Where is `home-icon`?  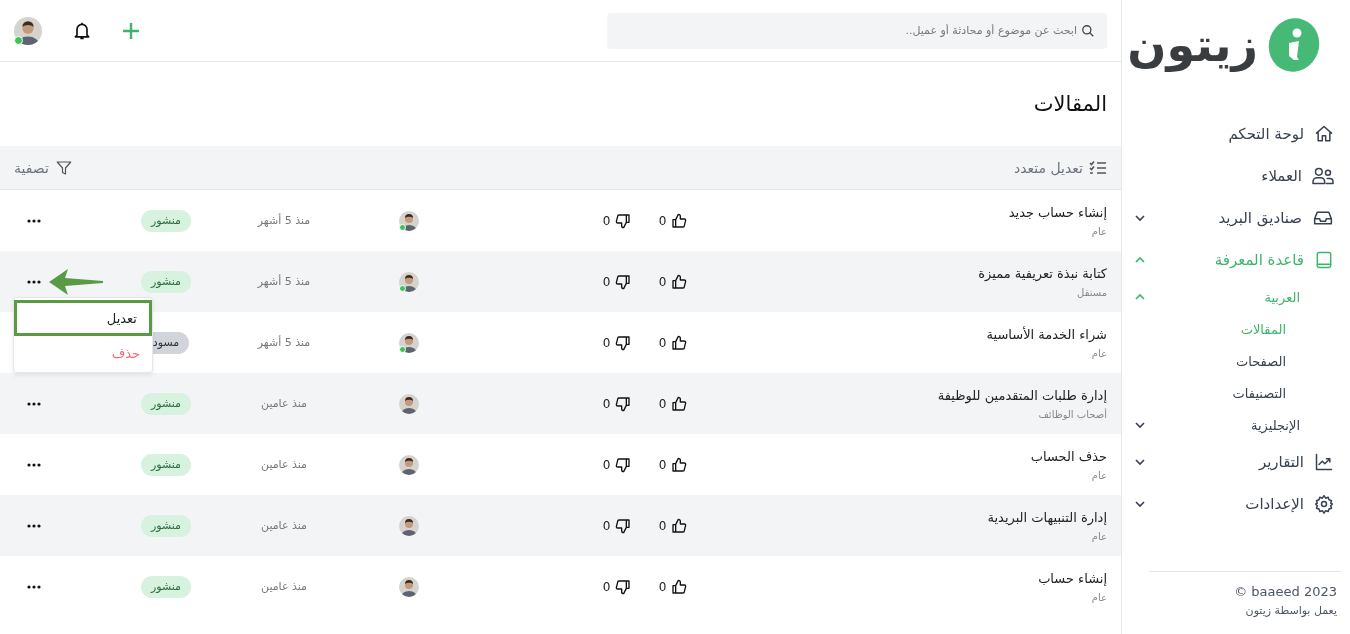 home-icon is located at coordinates (1324, 134).